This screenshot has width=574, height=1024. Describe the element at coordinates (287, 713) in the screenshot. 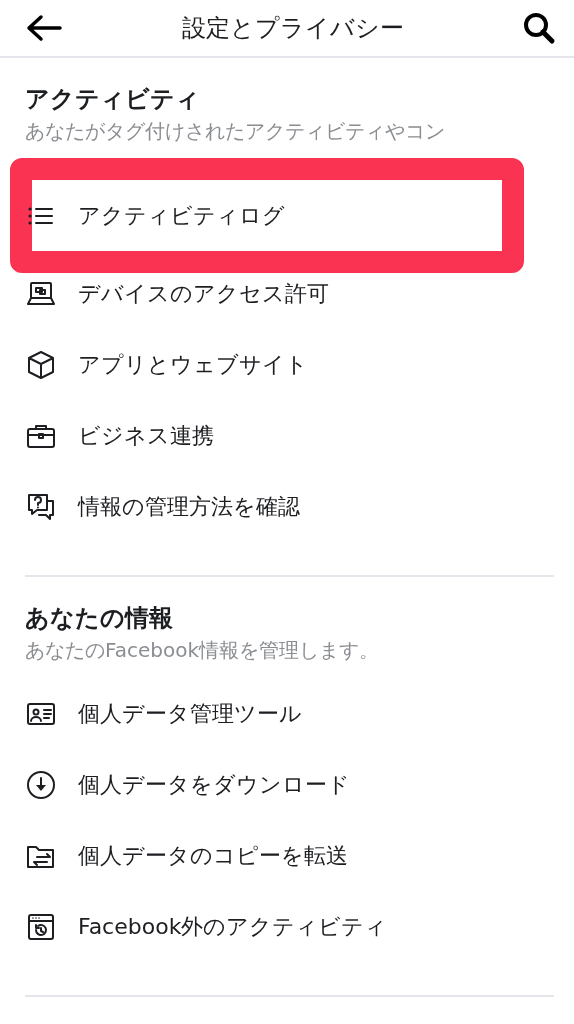

I see `menu-item: 個人データ管理ツール` at that location.